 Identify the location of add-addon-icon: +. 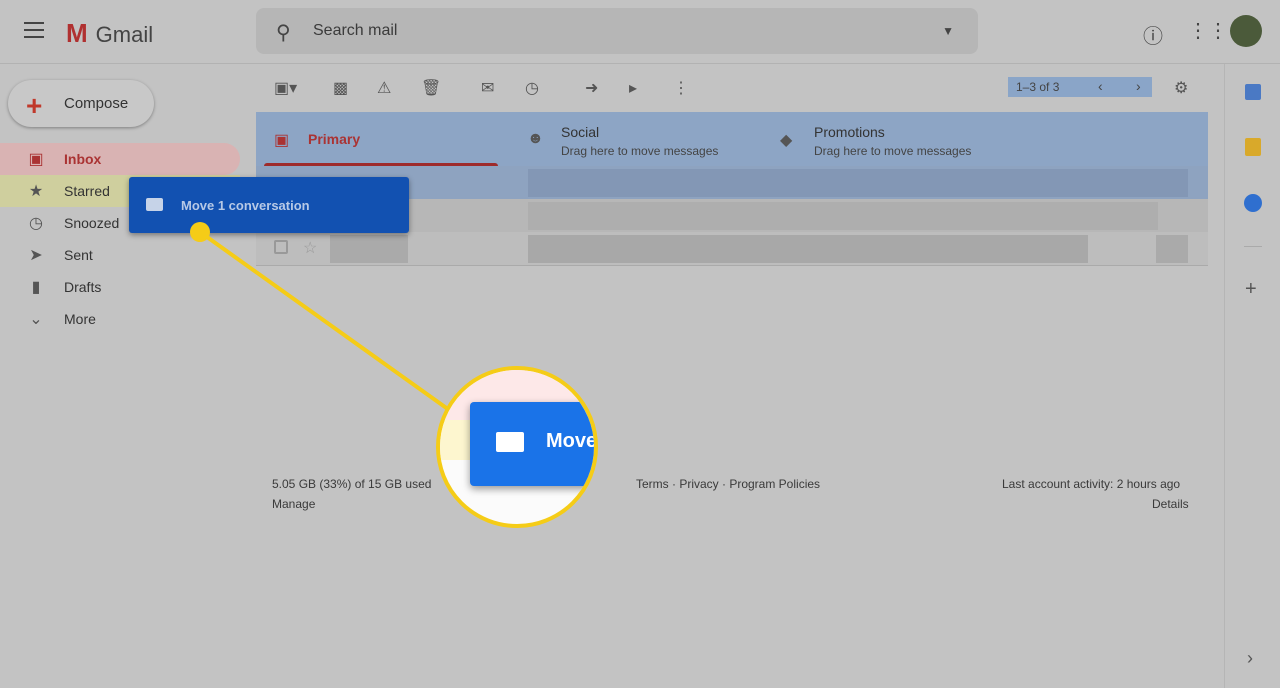
(1251, 289).